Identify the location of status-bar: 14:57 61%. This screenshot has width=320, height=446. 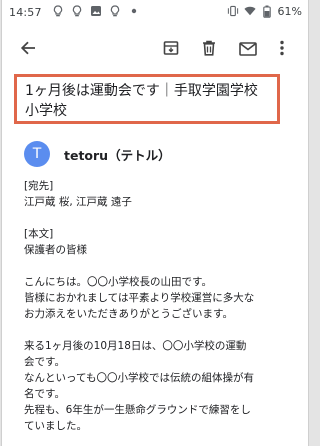
(155, 13).